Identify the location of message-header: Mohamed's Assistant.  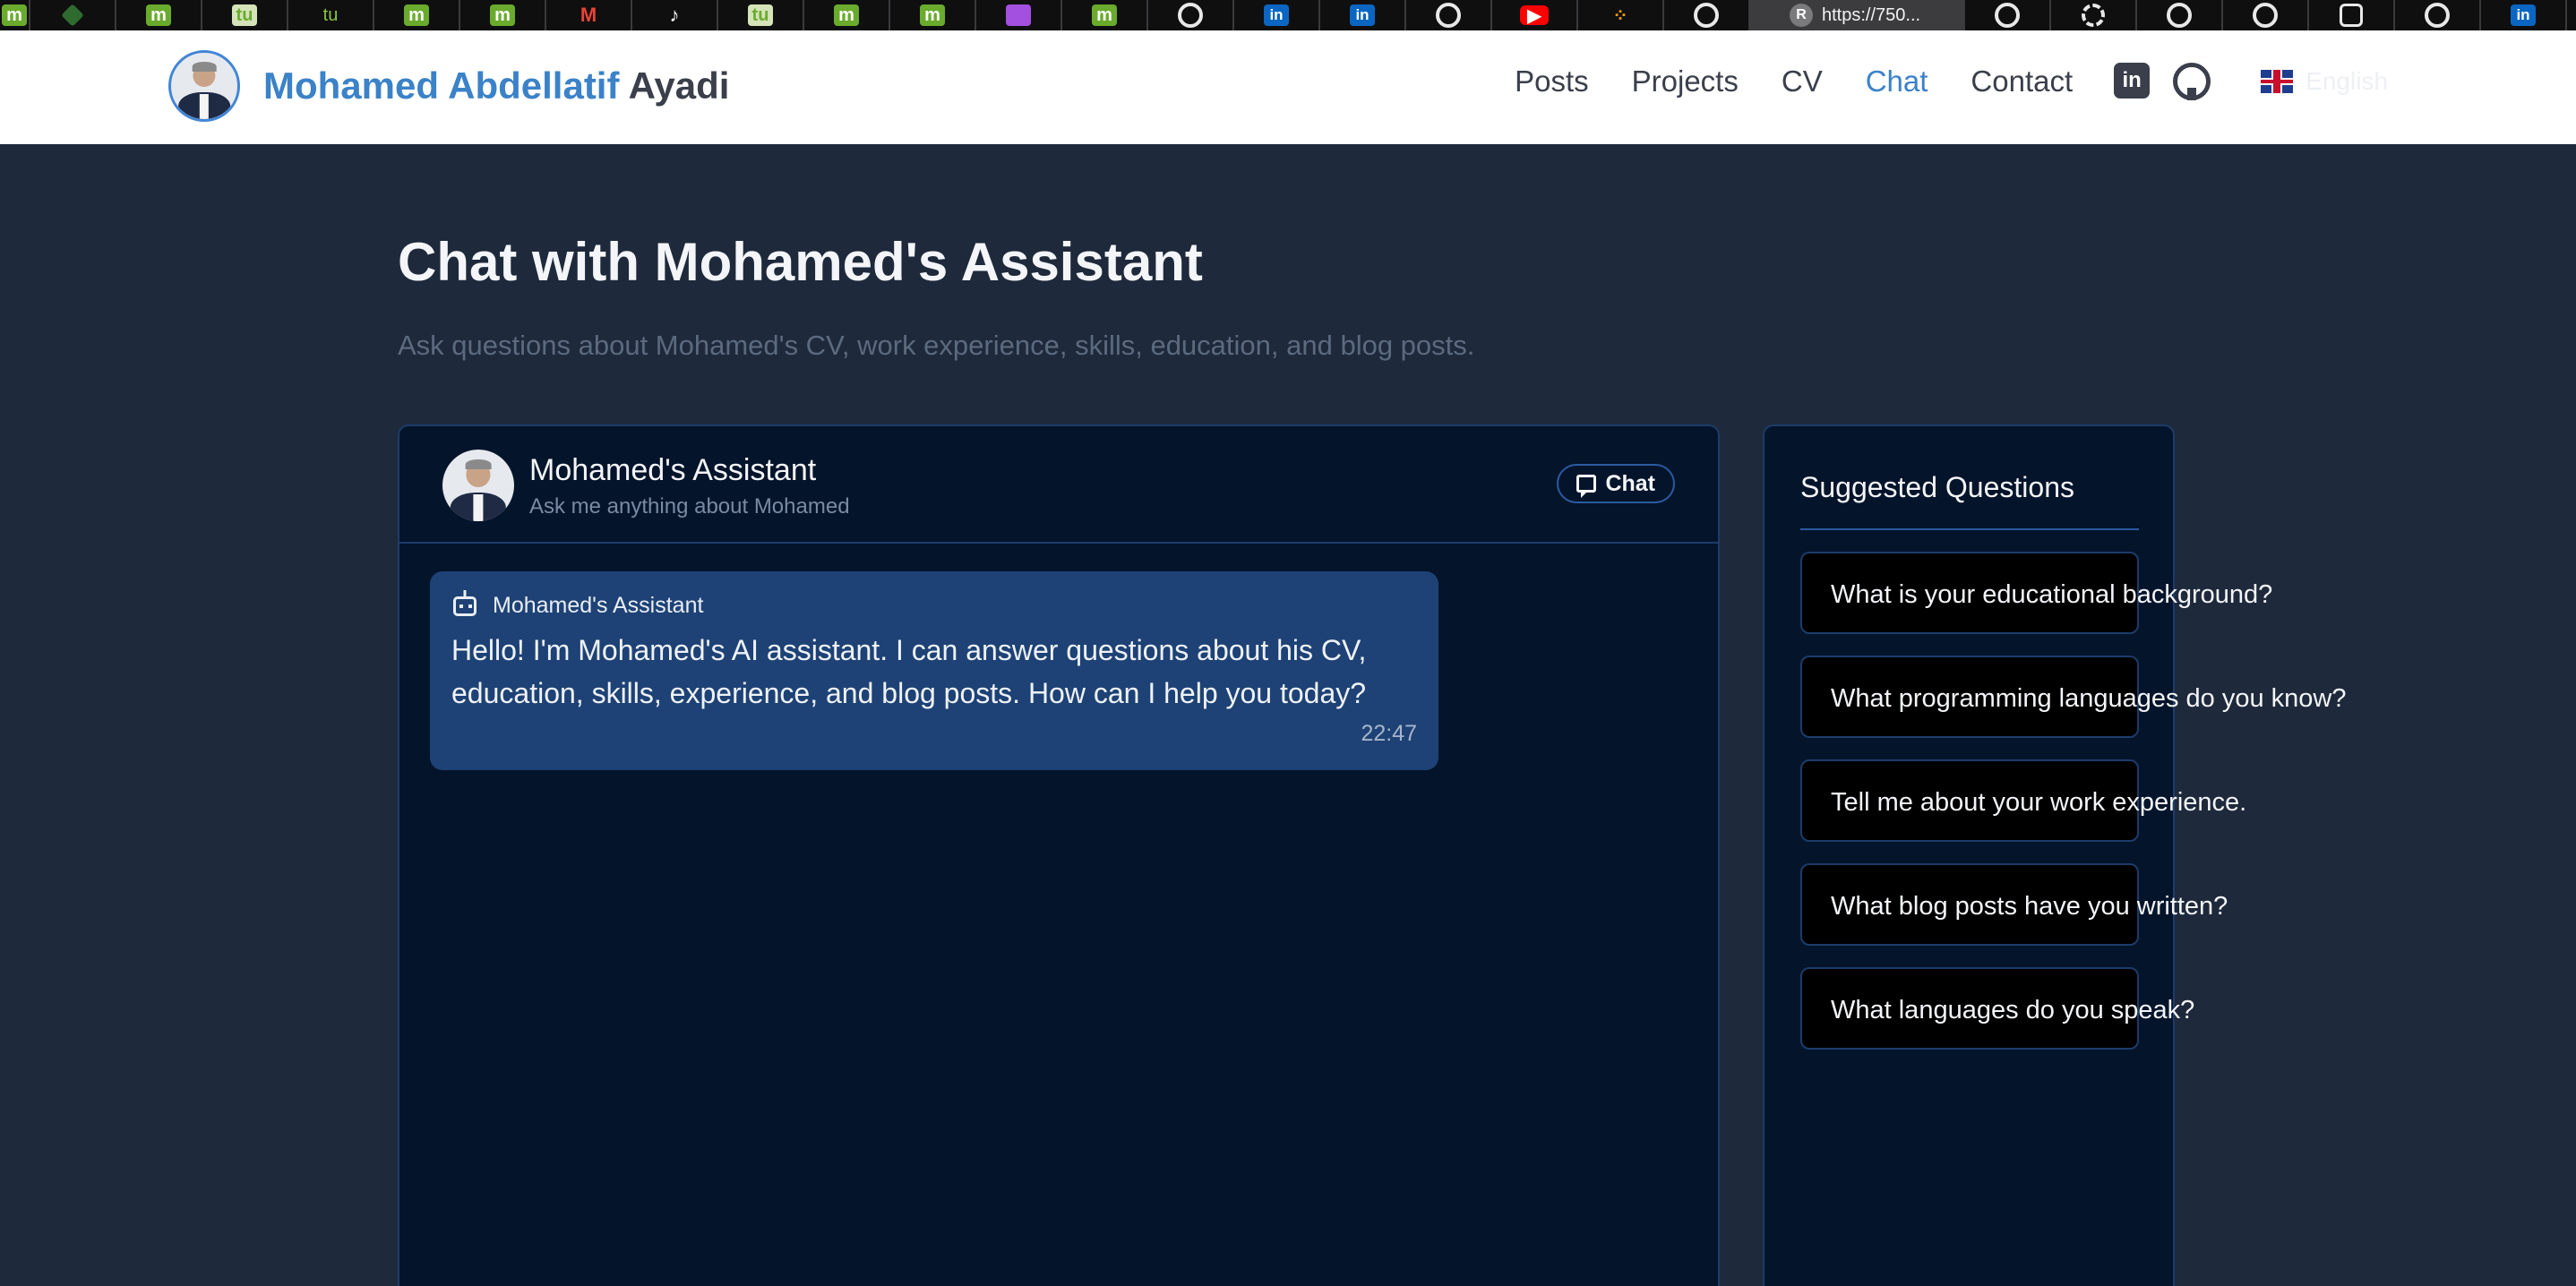
(578, 606).